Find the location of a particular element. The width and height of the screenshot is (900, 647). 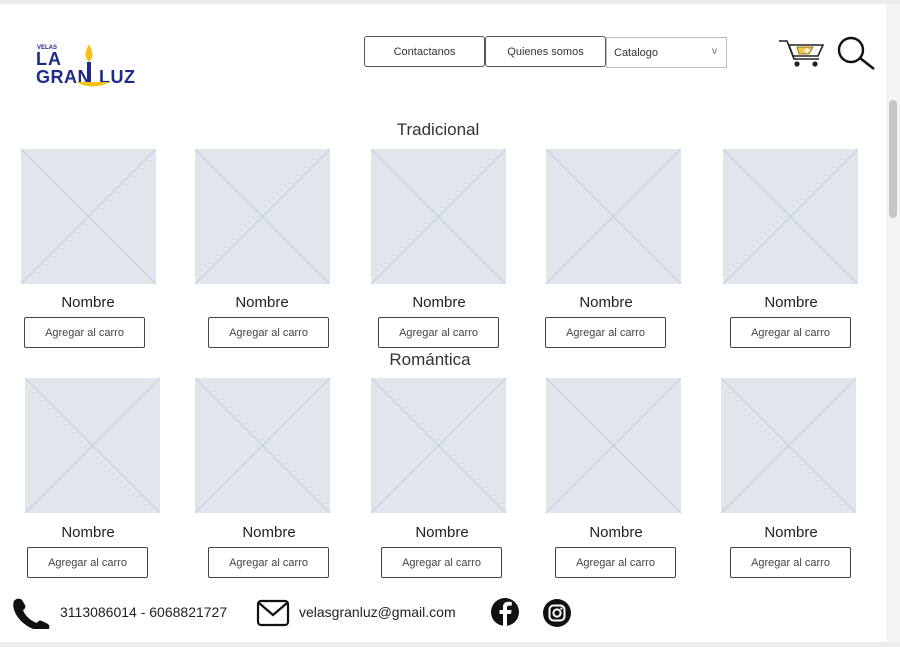

facebook-icon is located at coordinates (505, 612).